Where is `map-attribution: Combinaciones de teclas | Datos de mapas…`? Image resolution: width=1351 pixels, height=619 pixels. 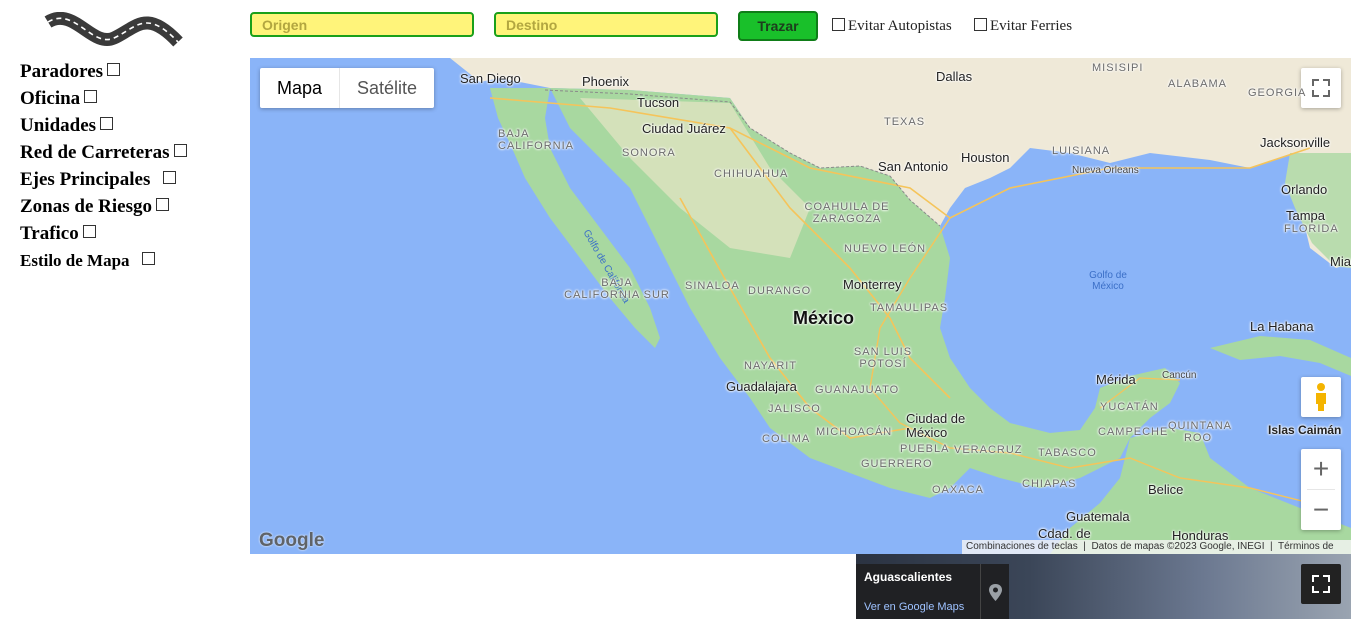 map-attribution: Combinaciones de teclas | Datos de mapas… is located at coordinates (1156, 547).